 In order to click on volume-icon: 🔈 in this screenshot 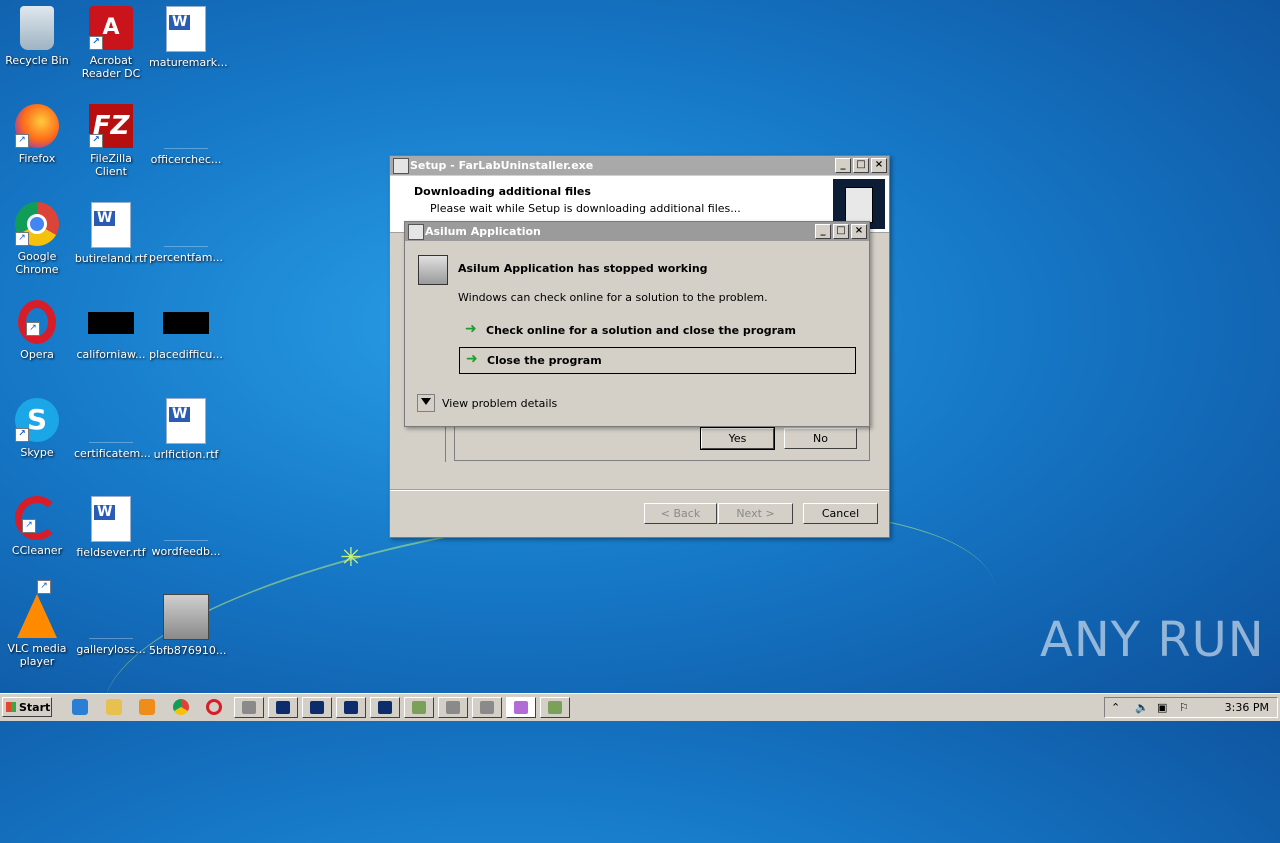, I will do `click(1142, 707)`.